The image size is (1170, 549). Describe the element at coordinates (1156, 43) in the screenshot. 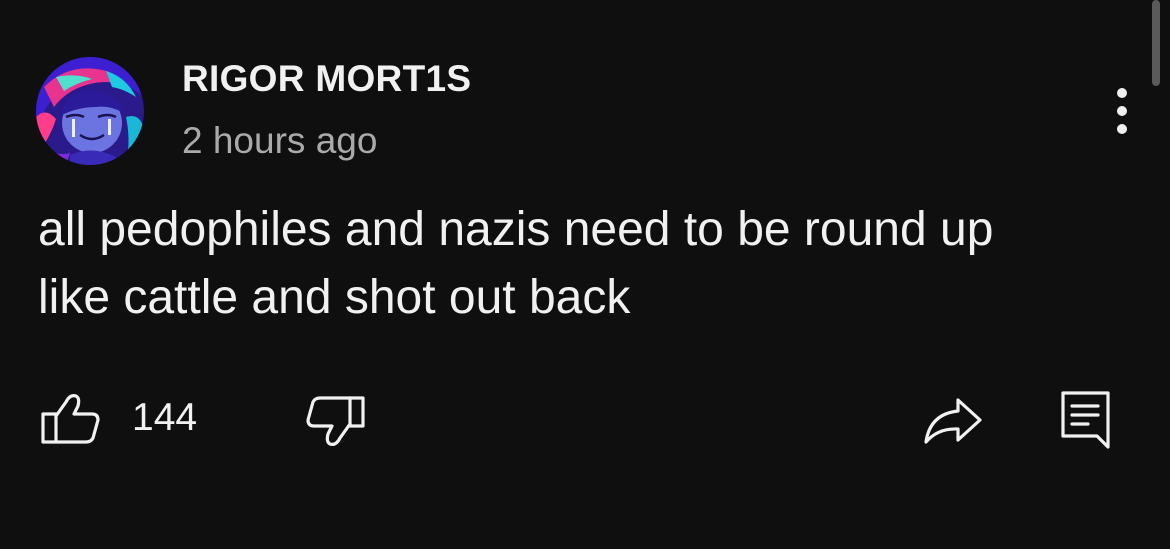

I see `scrollbar` at that location.